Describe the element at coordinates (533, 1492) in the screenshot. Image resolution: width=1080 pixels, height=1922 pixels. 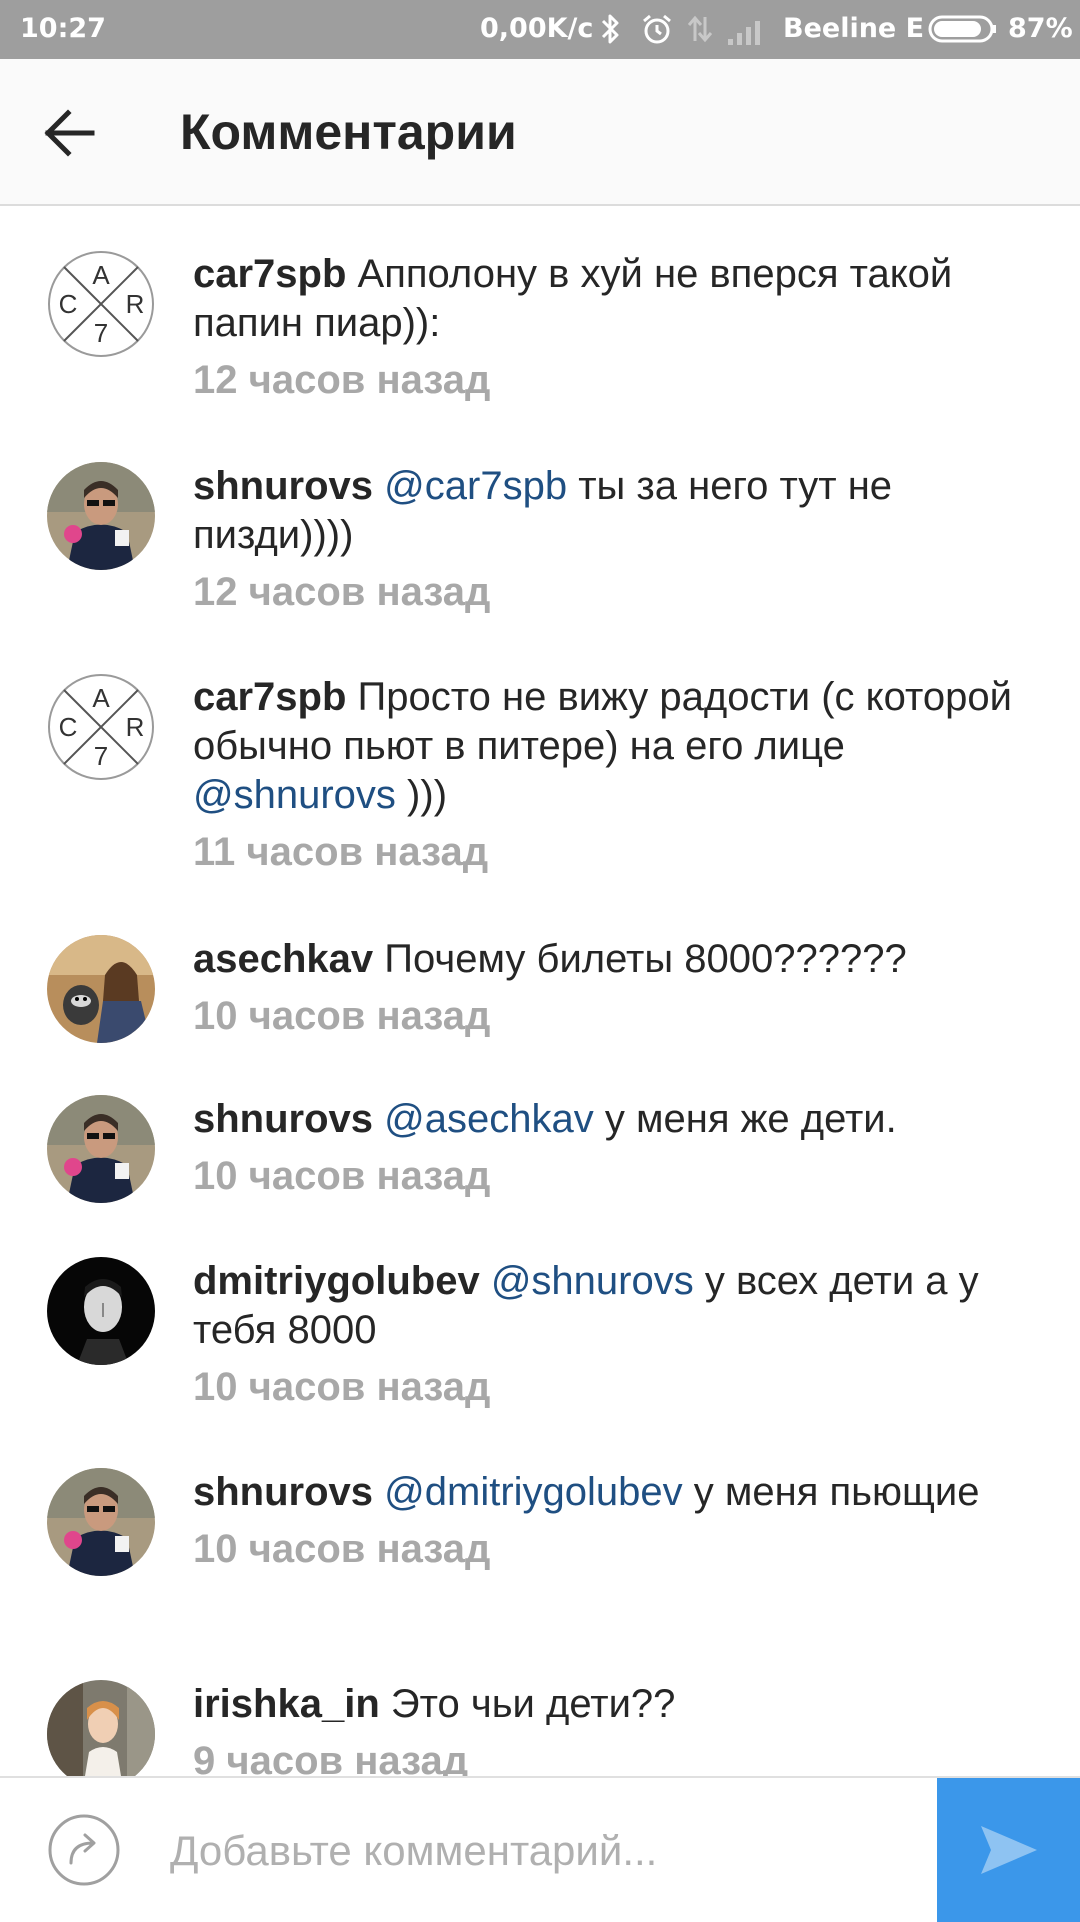
I see `mention-link: @dmitriygolubev` at that location.